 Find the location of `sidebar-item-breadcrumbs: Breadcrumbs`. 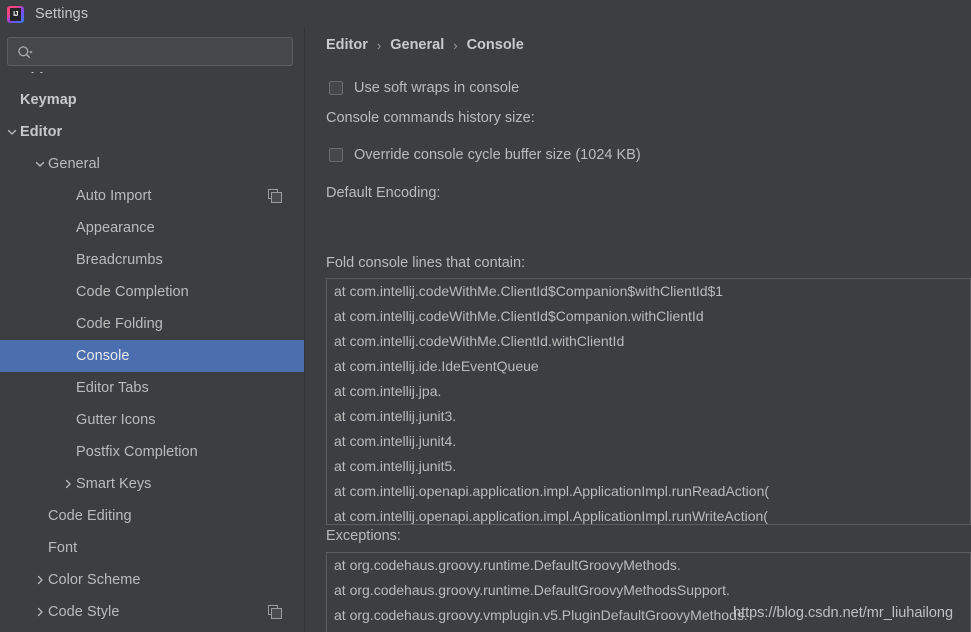

sidebar-item-breadcrumbs: Breadcrumbs is located at coordinates (152, 260).